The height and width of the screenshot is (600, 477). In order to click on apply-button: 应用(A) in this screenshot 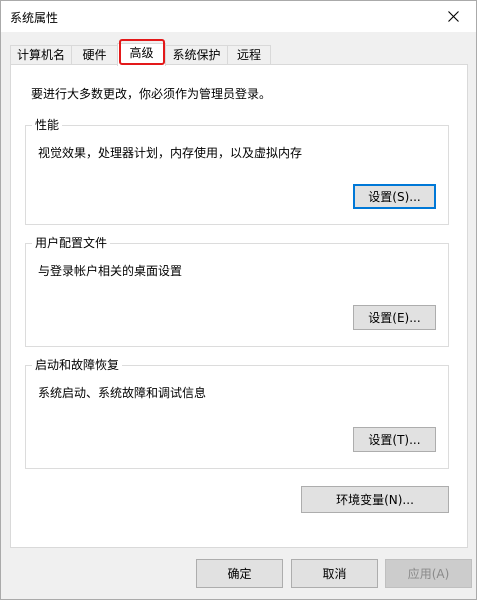, I will do `click(428, 573)`.